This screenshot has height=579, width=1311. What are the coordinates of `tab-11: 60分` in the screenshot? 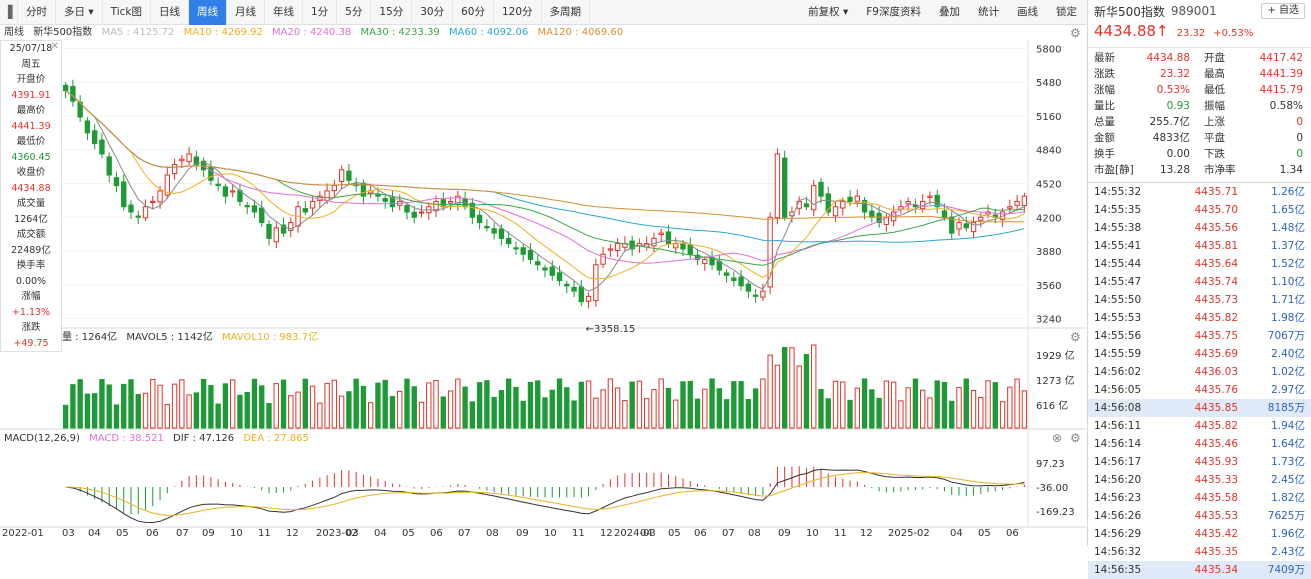 It's located at (473, 12).